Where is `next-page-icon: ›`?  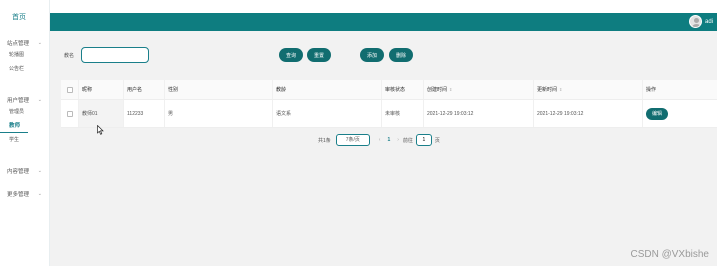
next-page-icon: › is located at coordinates (398, 140).